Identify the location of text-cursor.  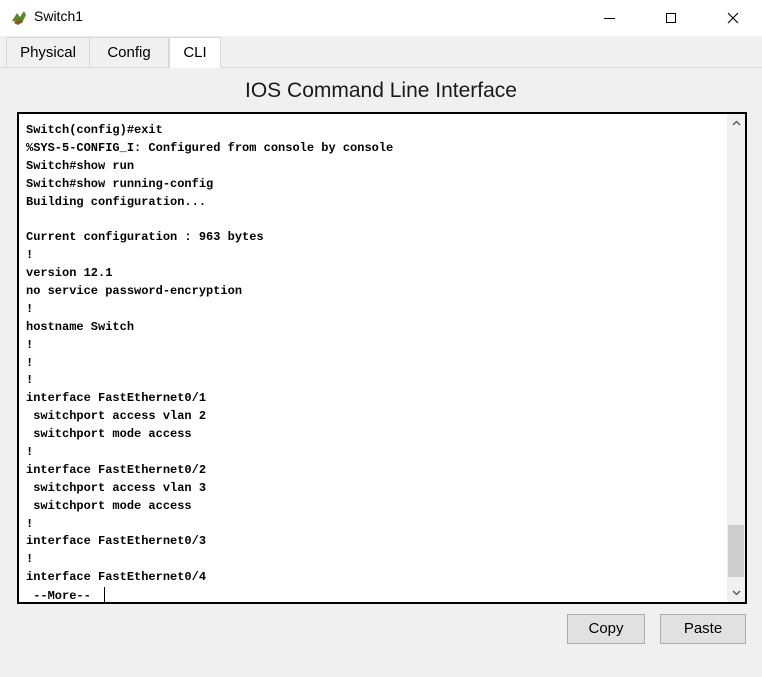
(105, 594).